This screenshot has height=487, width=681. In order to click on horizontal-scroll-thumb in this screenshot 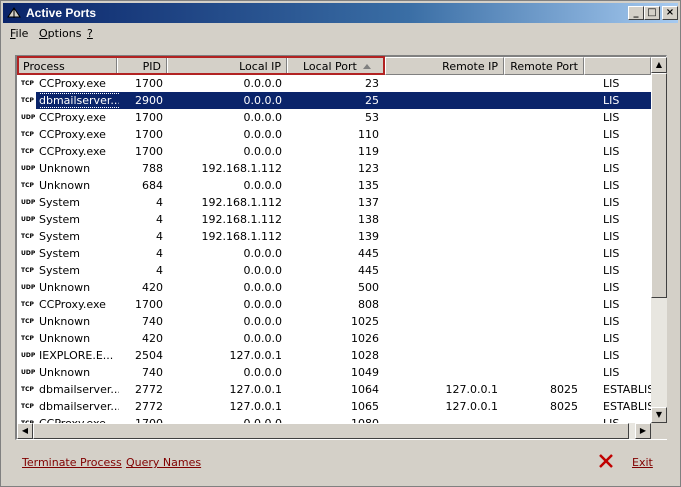, I will do `click(331, 431)`.